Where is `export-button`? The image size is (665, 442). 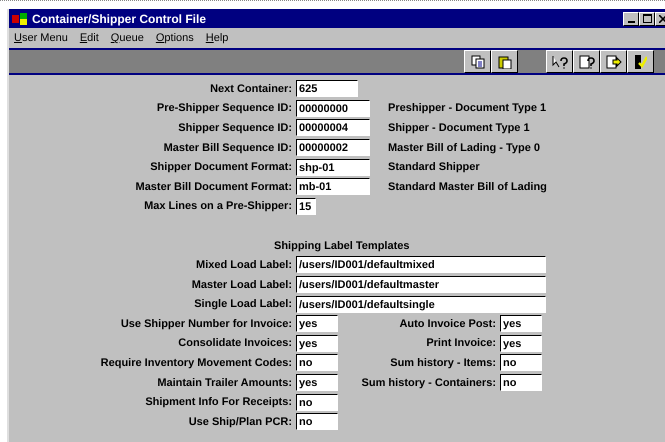
export-button is located at coordinates (613, 61).